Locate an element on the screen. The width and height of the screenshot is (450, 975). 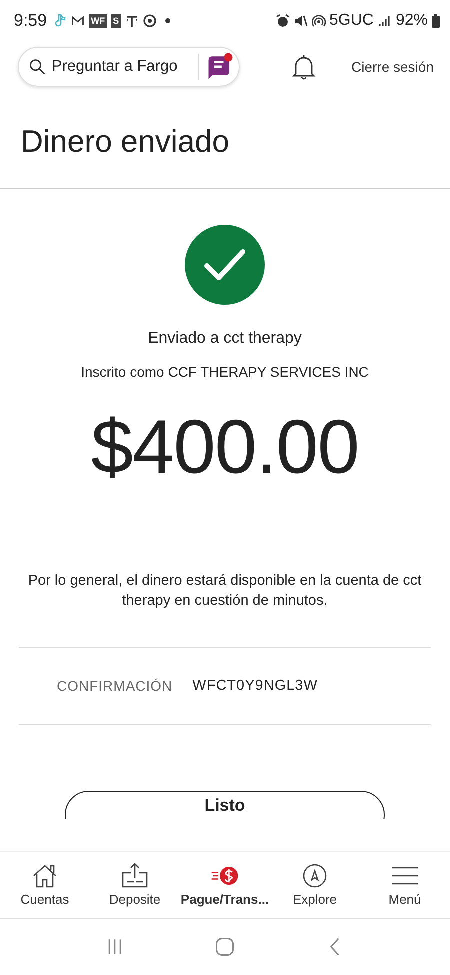
music-note-icon is located at coordinates (60, 21).